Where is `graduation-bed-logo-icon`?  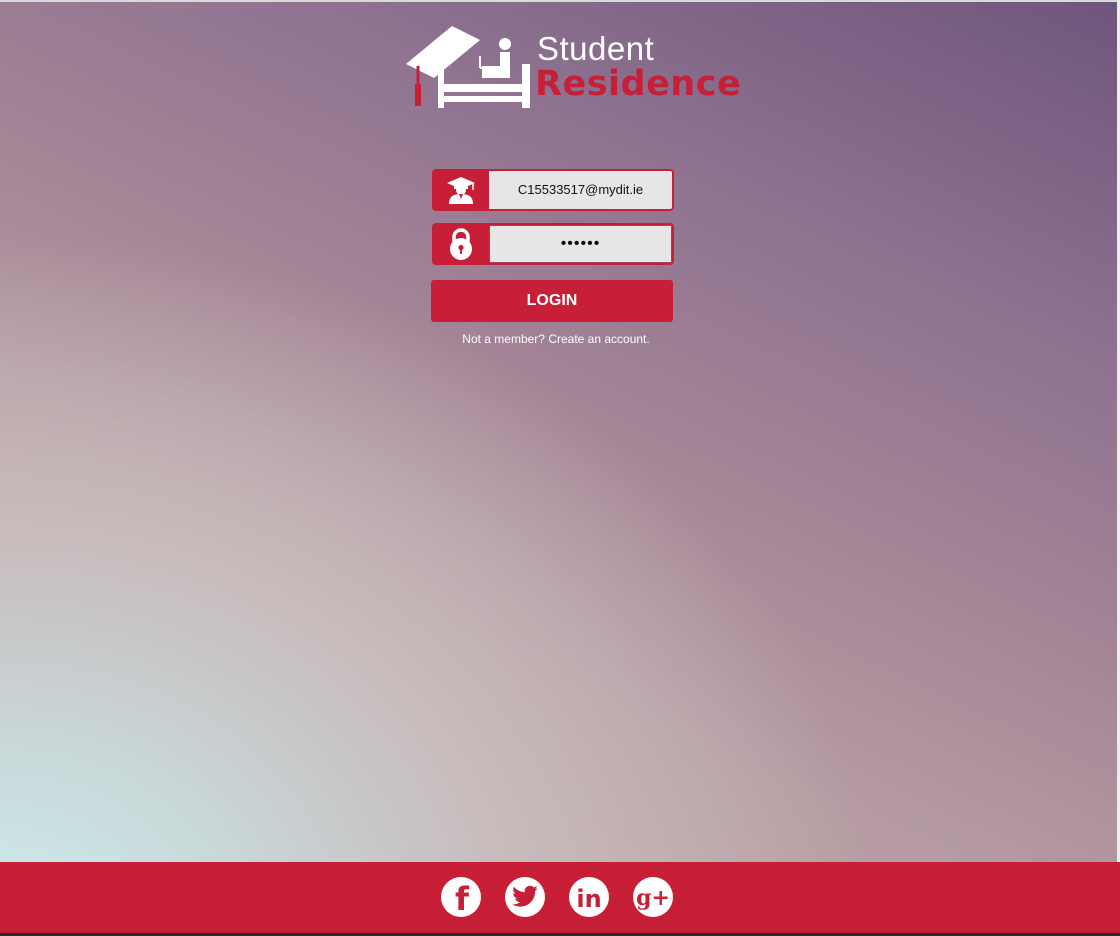
graduation-bed-logo-icon is located at coordinates (468, 67).